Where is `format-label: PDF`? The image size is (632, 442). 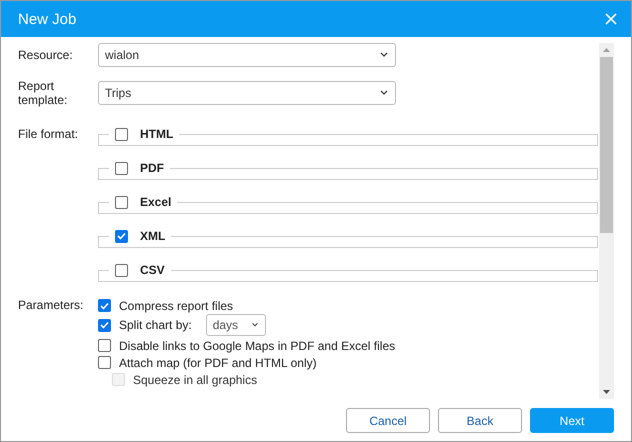
format-label: PDF is located at coordinates (152, 168).